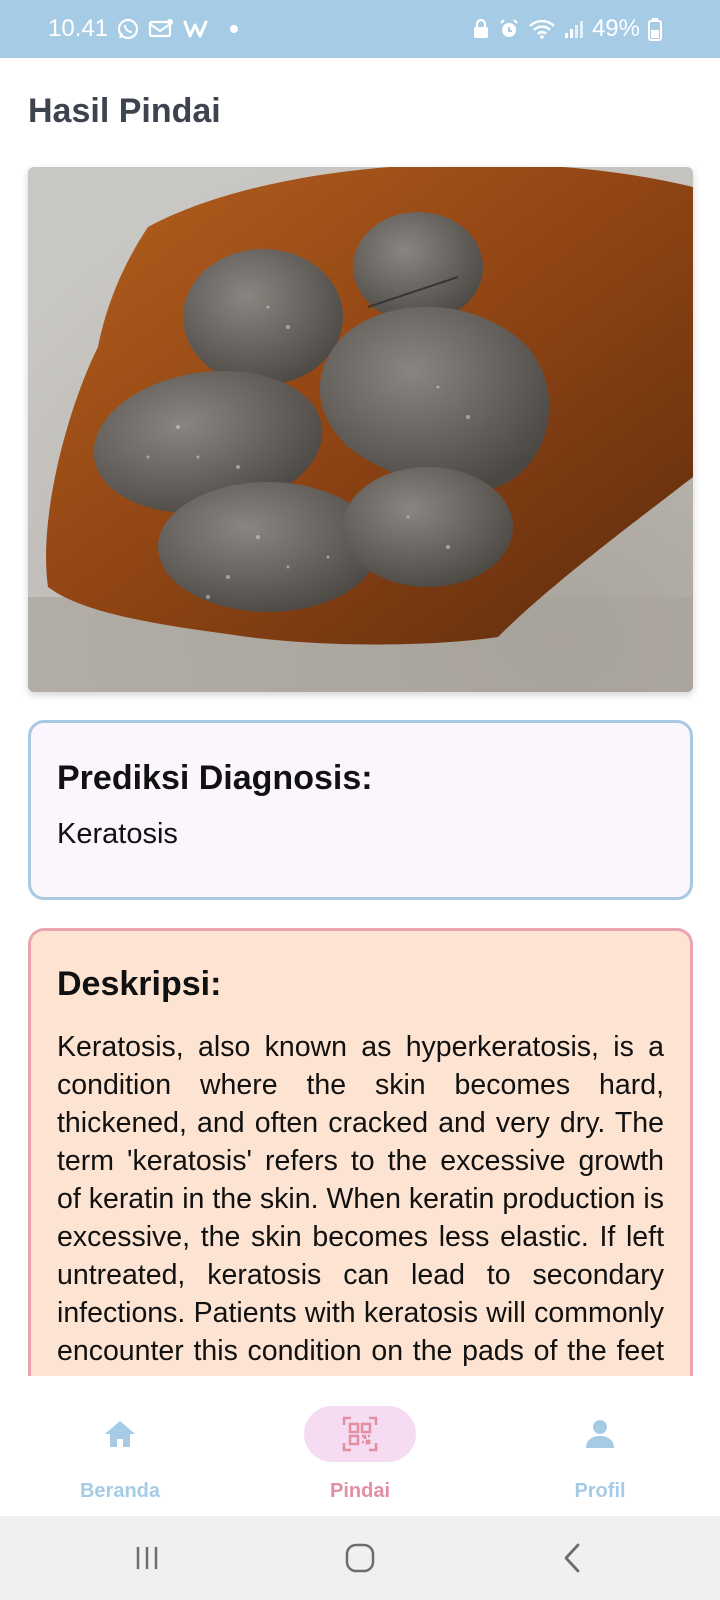  Describe the element at coordinates (124, 111) in the screenshot. I see `page-title: Hasil Pindai` at that location.